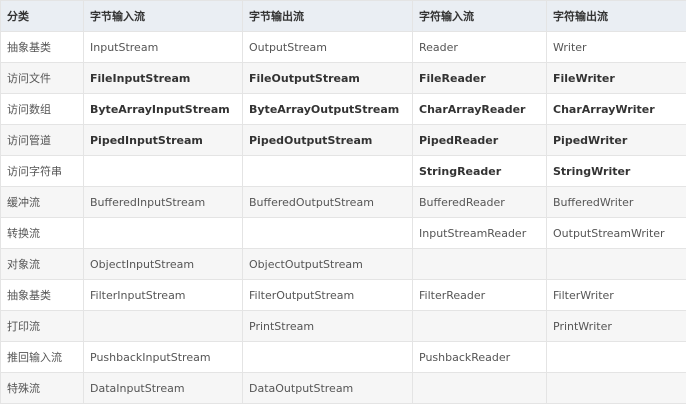 Image resolution: width=686 pixels, height=410 pixels. Describe the element at coordinates (327, 202) in the screenshot. I see `byte-output-cell: BufferedOutputStream` at that location.